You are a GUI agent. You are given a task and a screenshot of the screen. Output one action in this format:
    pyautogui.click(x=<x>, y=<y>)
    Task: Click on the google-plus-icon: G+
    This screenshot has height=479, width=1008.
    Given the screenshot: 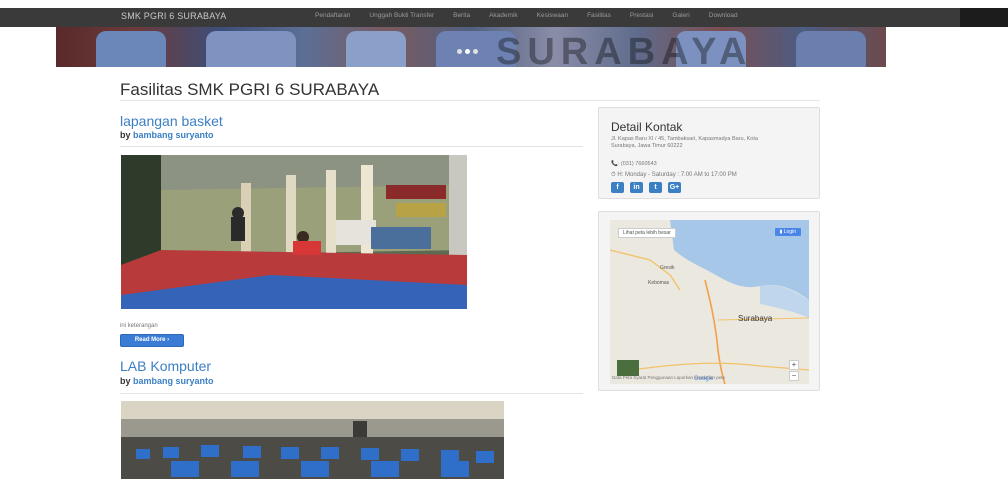 What is the action you would take?
    pyautogui.click(x=674, y=187)
    